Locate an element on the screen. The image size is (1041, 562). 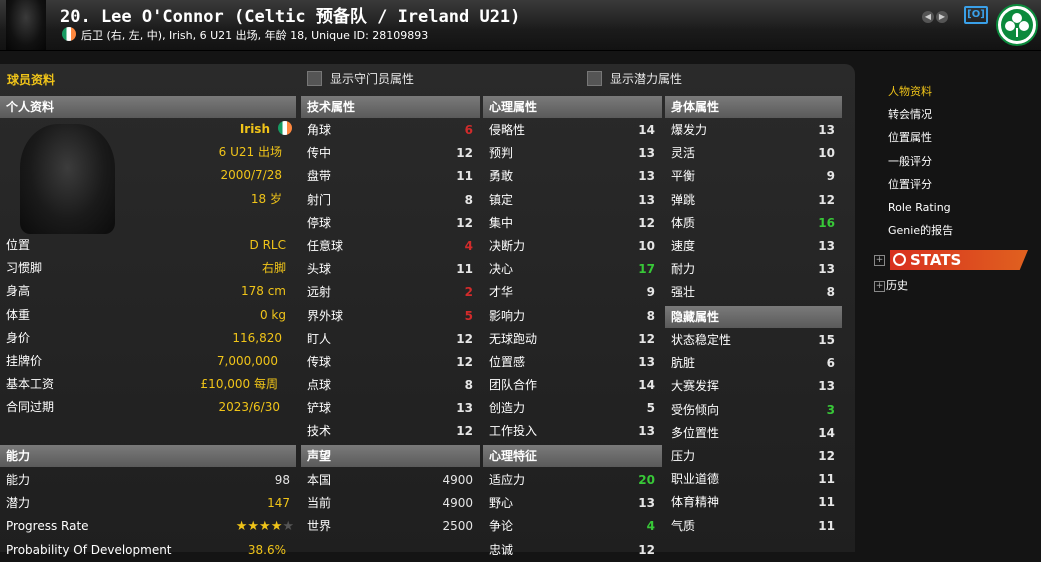
reputation-list: 本国 4900 当前 4900 世界 2500 is located at coordinates (390, 504).